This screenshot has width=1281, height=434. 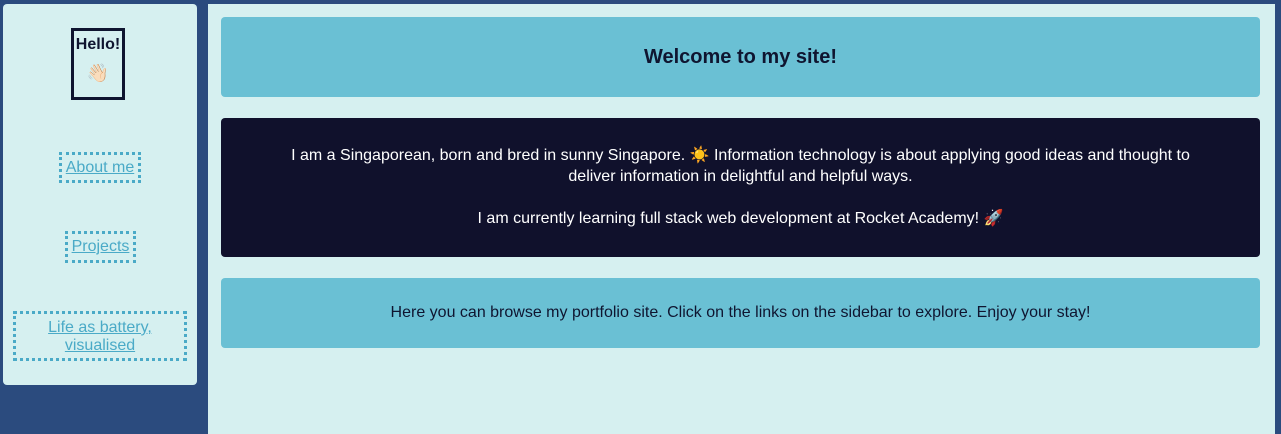 What do you see at coordinates (100, 336) in the screenshot?
I see `sidebar-link-life-as-battery: Life as battery, visualised` at bounding box center [100, 336].